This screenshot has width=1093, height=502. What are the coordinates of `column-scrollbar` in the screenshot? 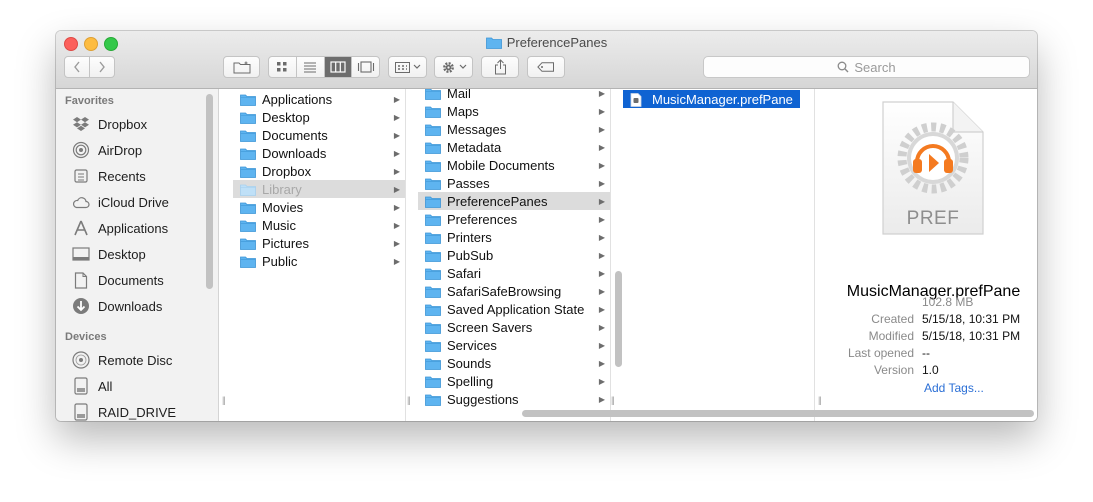 It's located at (618, 319).